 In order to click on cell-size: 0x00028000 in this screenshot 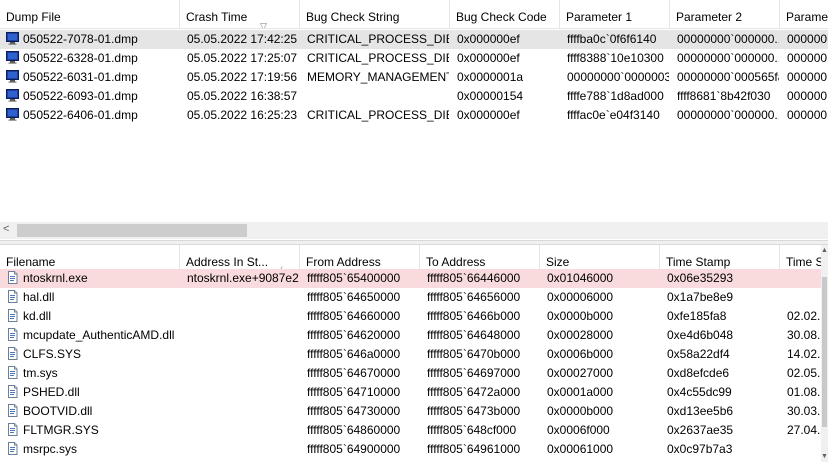, I will do `click(580, 335)`.